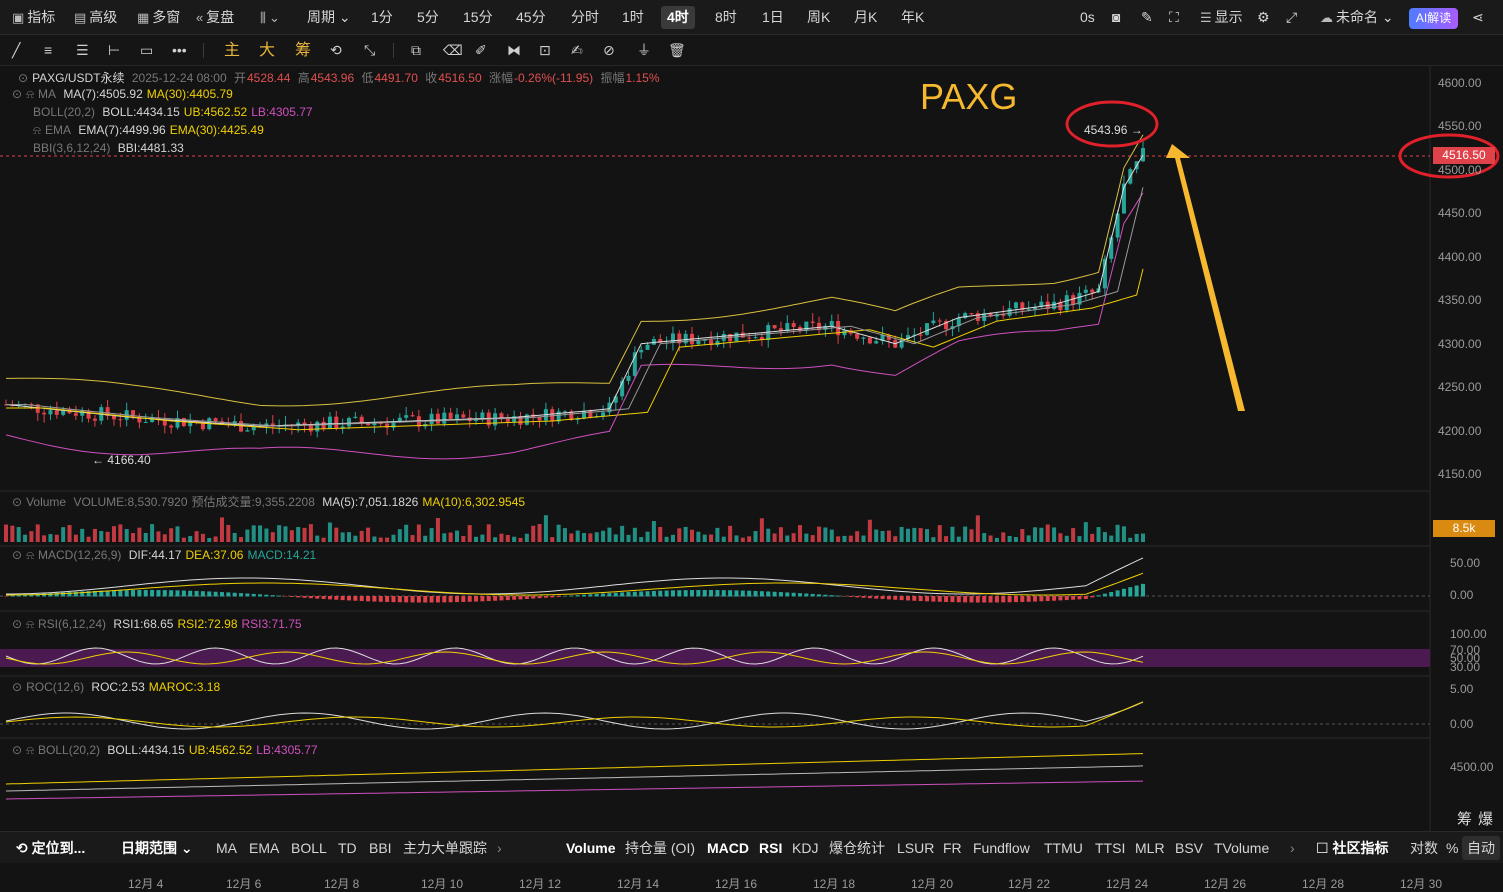  Describe the element at coordinates (110, 148) in the screenshot. I see `bbi-legend: BBI(3,6,12,24) BBI:4481.33` at that location.